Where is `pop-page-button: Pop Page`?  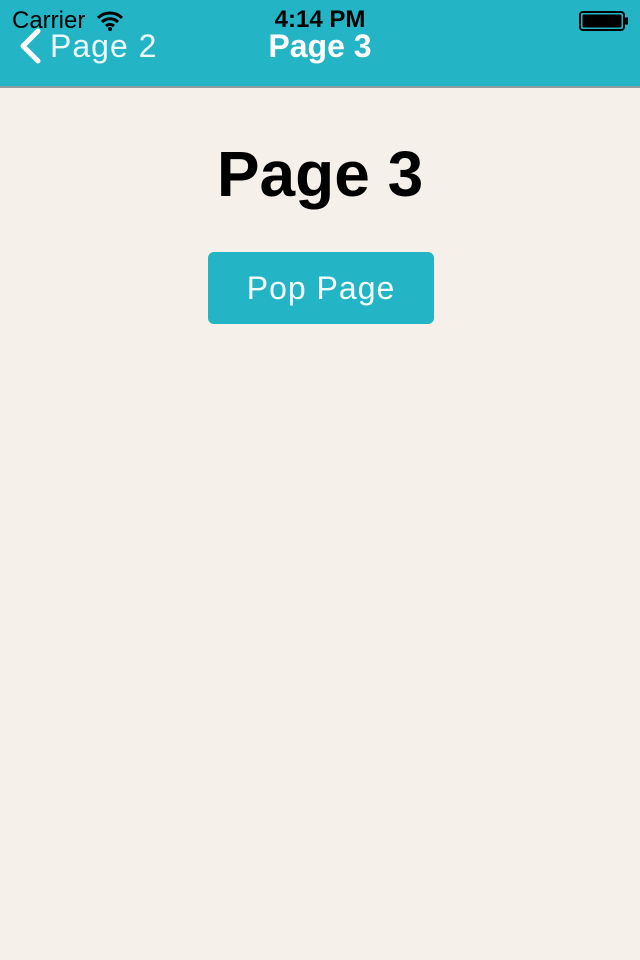 pop-page-button: Pop Page is located at coordinates (321, 288).